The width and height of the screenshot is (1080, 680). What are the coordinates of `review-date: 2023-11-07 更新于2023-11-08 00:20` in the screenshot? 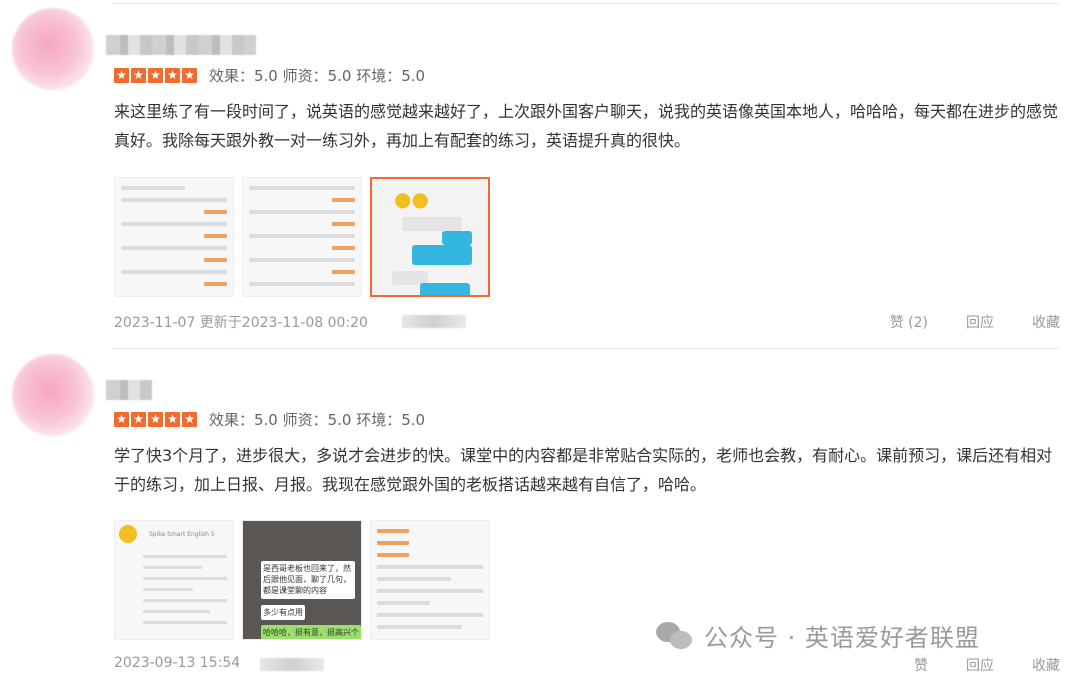 It's located at (241, 323).